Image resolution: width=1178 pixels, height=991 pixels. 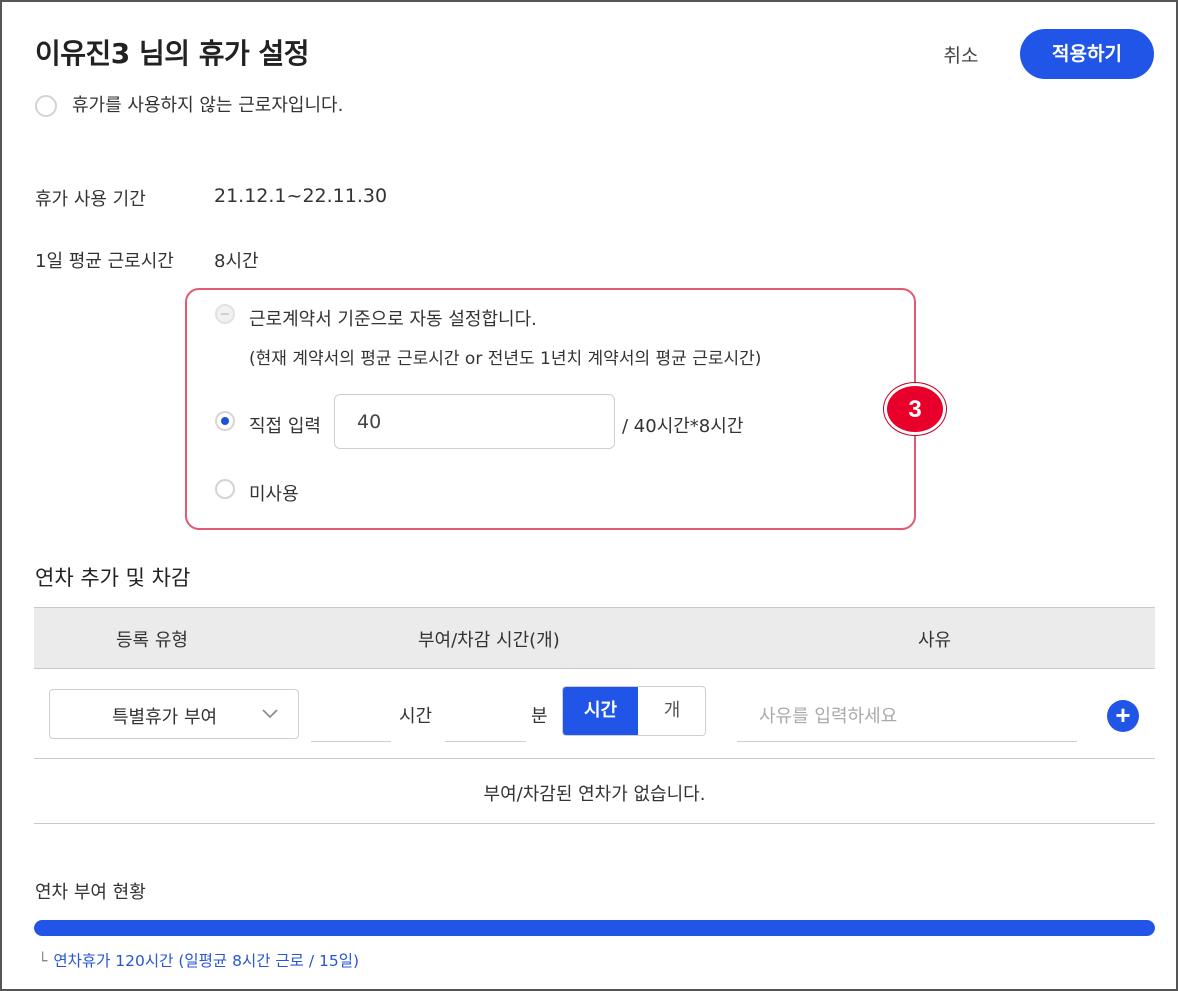 What do you see at coordinates (172, 53) in the screenshot?
I see `page-title: 이유진3 님의 휴가 설정` at bounding box center [172, 53].